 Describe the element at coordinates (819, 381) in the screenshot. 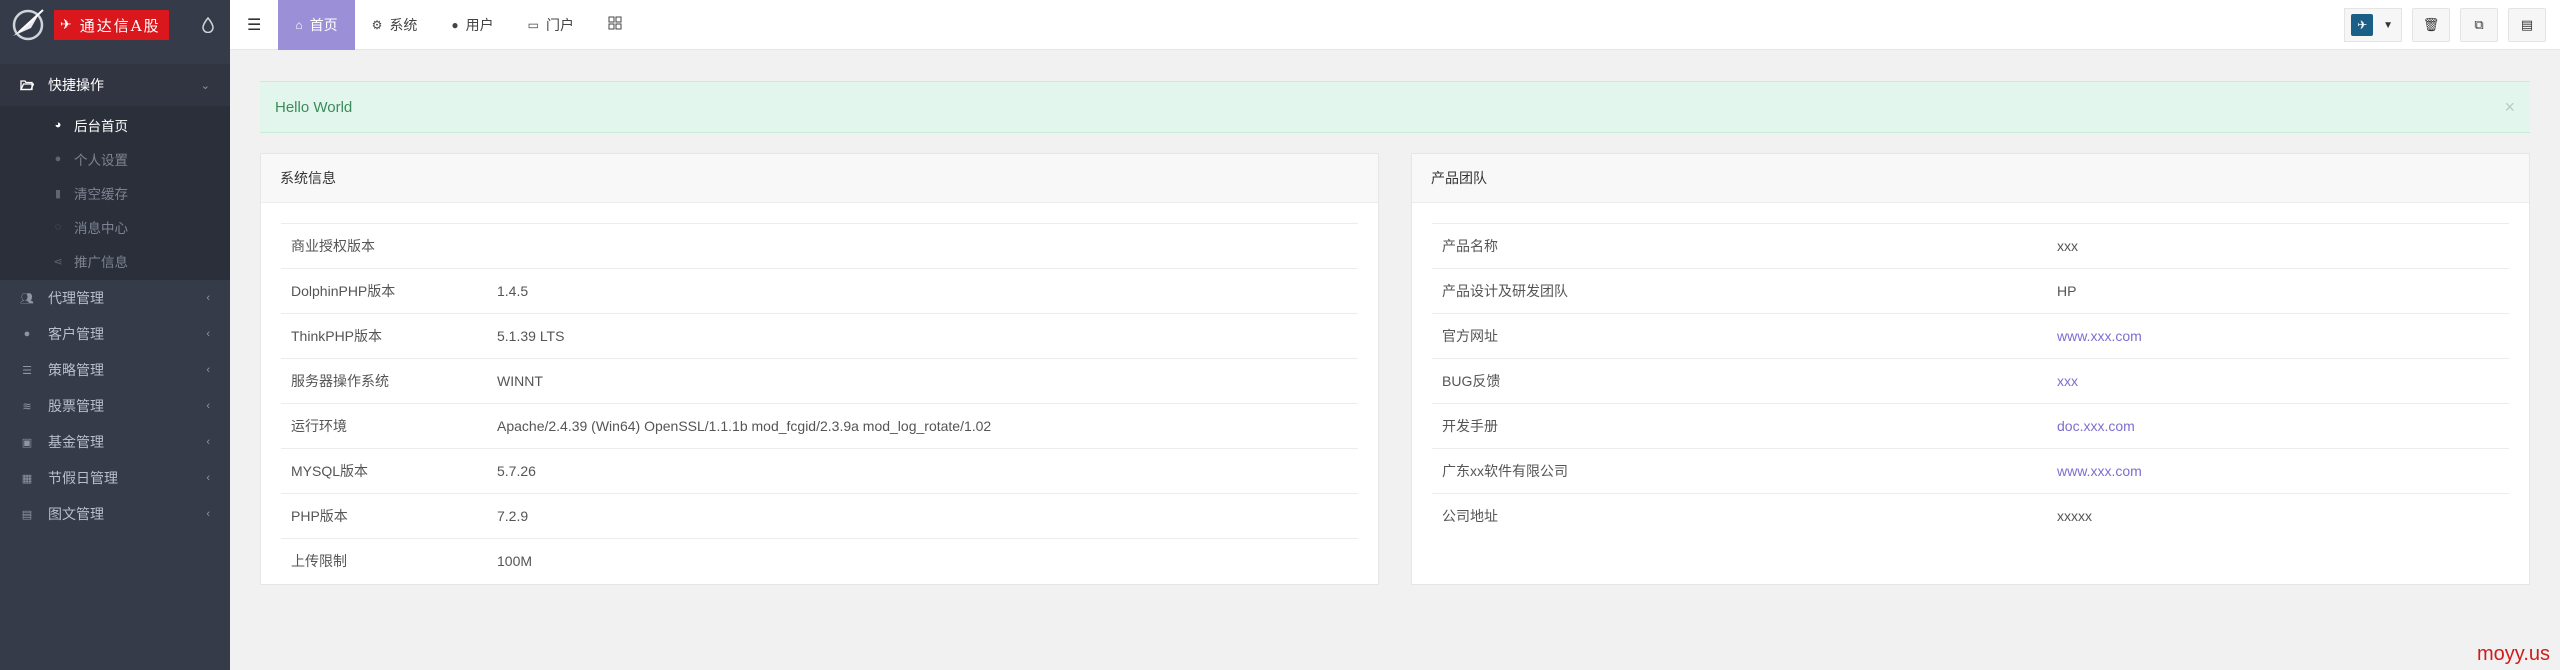

I see `table-row: 服务器操作系统 WINNT` at that location.